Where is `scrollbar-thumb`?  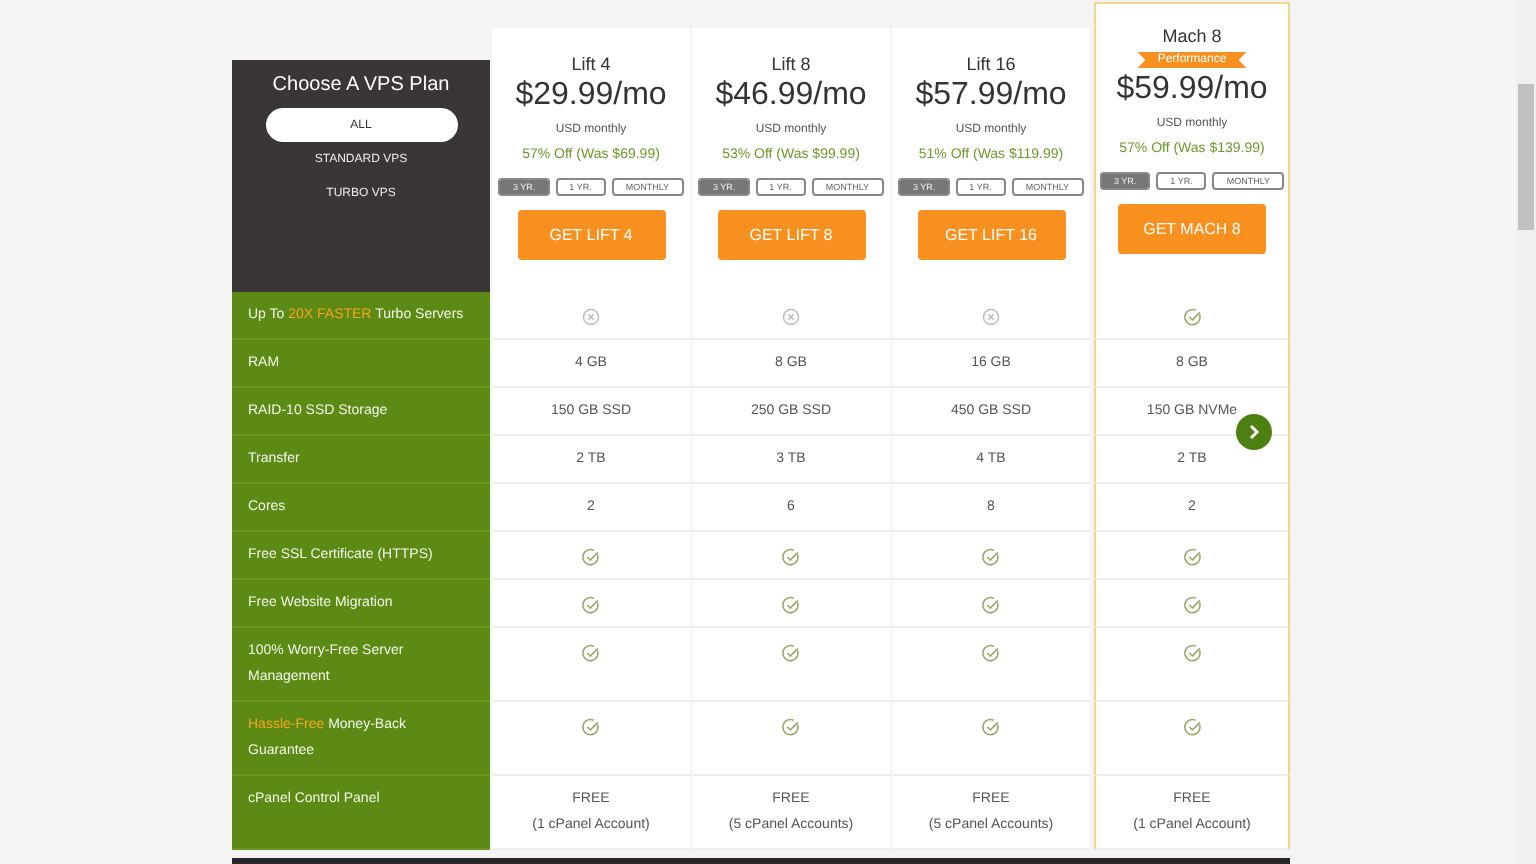
scrollbar-thumb is located at coordinates (1526, 157).